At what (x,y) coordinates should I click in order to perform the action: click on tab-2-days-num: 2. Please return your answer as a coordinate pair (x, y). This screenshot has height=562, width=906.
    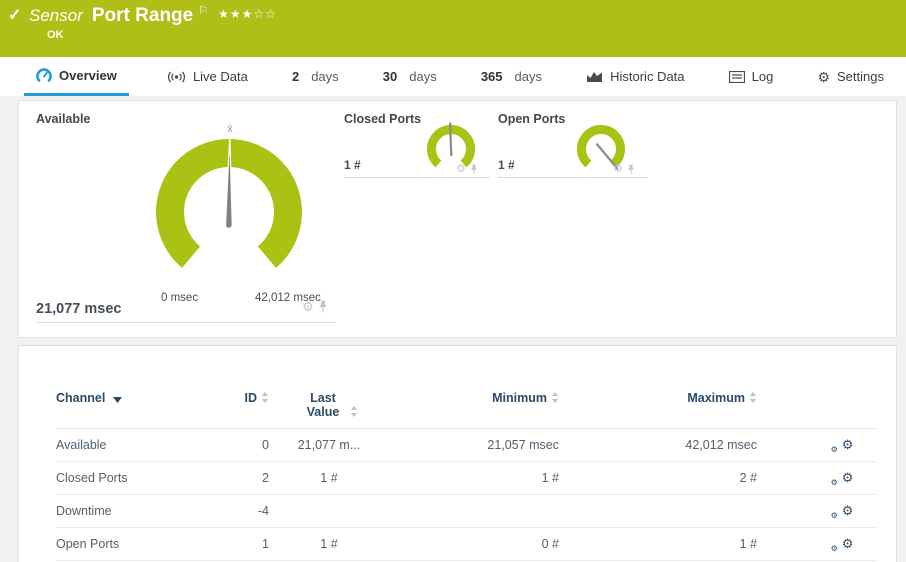
    Looking at the image, I should click on (295, 76).